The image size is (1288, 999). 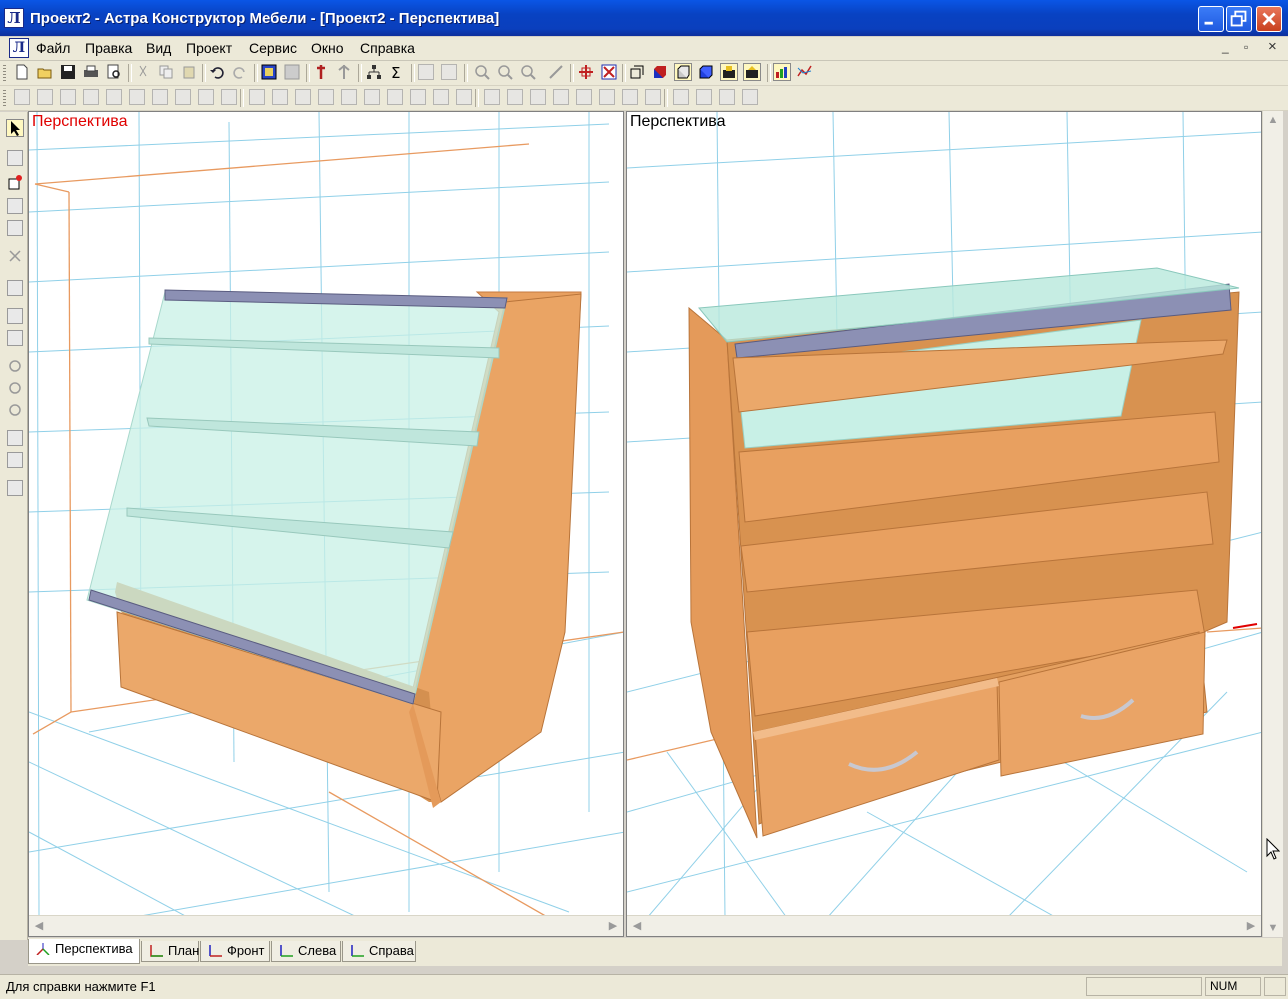 What do you see at coordinates (660, 72) in the screenshot?
I see `view-solid-icon` at bounding box center [660, 72].